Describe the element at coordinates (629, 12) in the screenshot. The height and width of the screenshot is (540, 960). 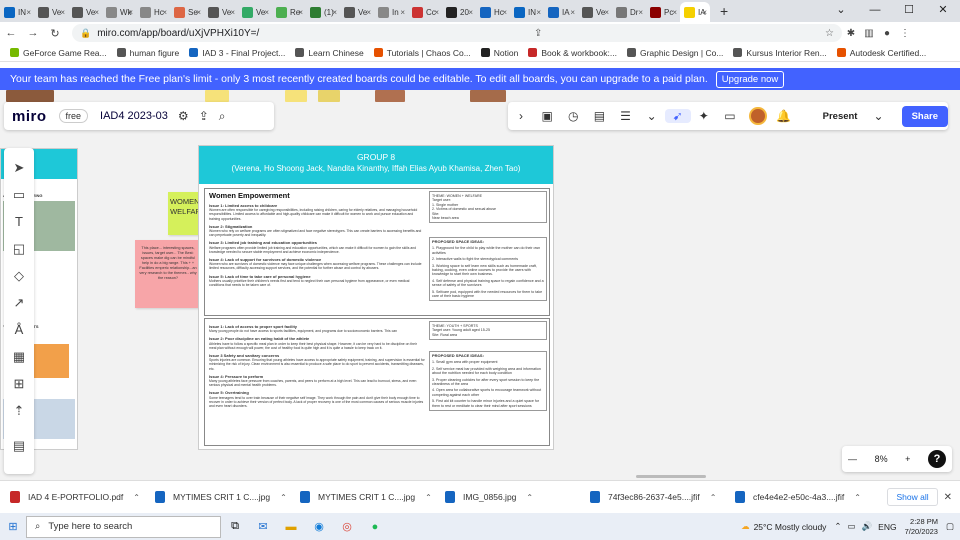
I see `browser-tab: Dr ×` at that location.